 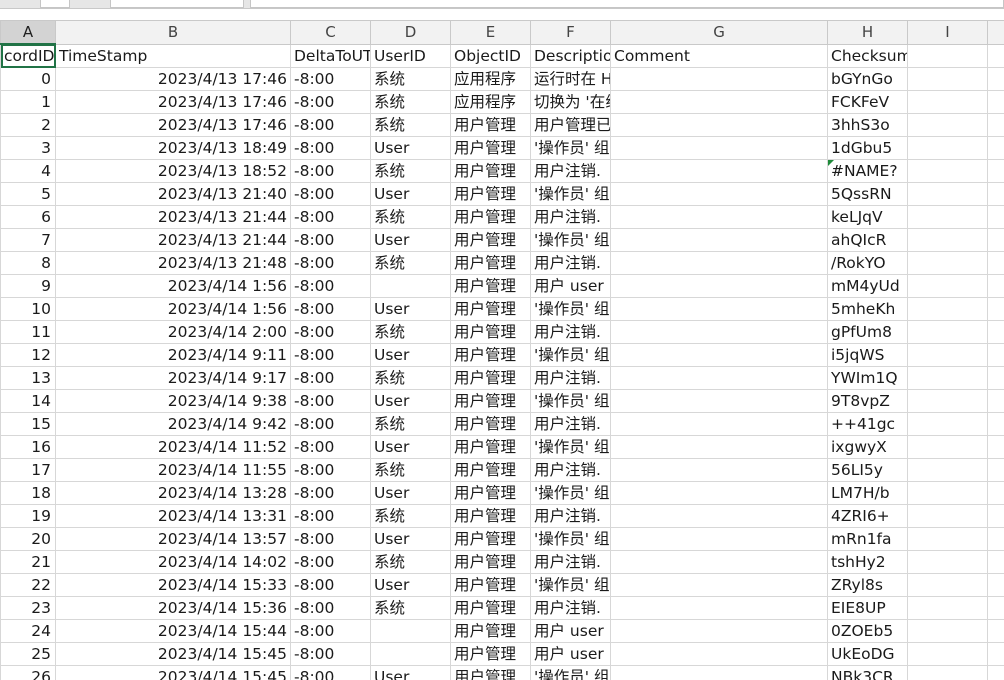 I want to click on cell-b: 2023/4/14 13:31, so click(x=173, y=516).